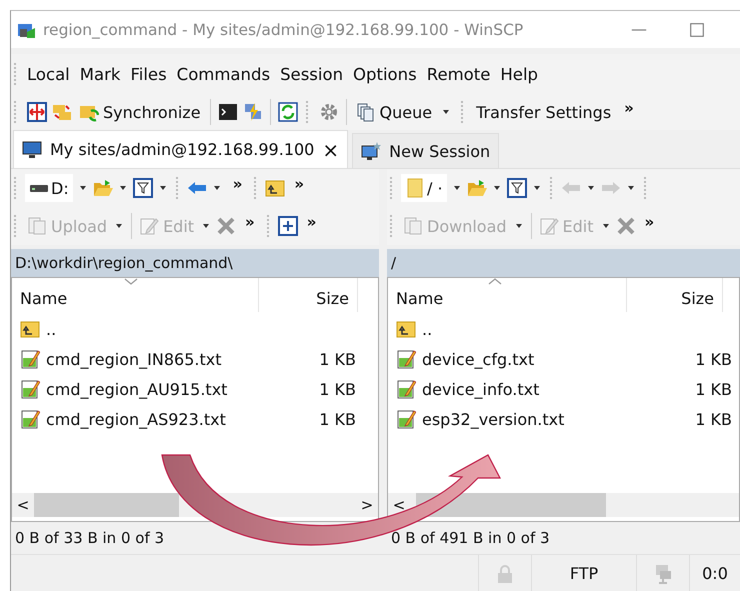 The width and height of the screenshot is (740, 591). I want to click on address-text: / ·, so click(435, 188).